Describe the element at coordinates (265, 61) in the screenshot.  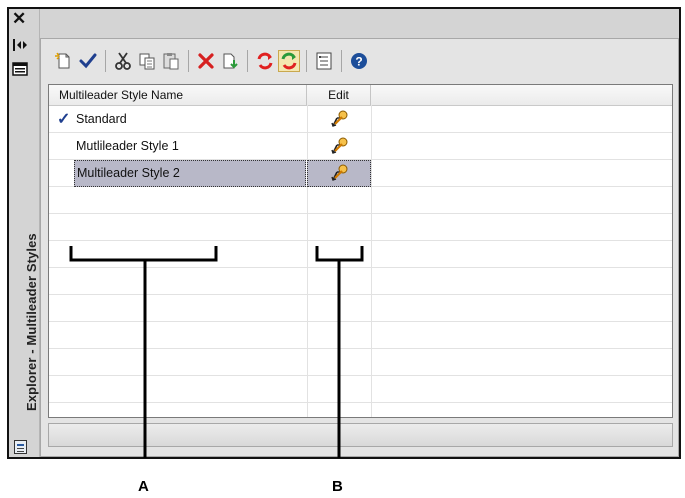
I see `purge-icon` at that location.